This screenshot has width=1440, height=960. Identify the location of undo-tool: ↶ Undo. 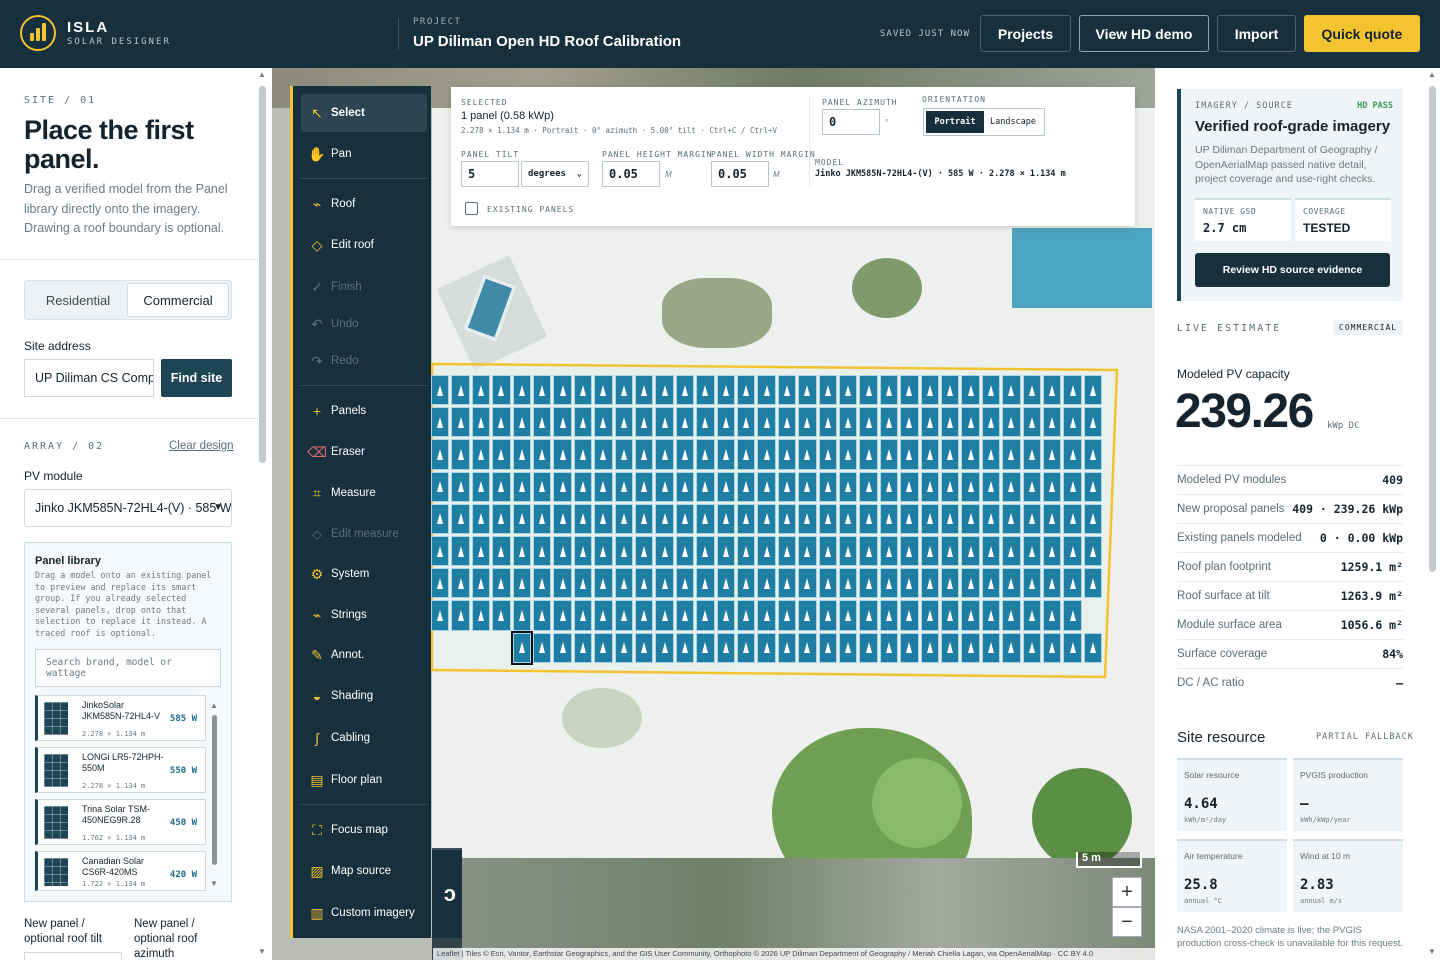
(364, 324).